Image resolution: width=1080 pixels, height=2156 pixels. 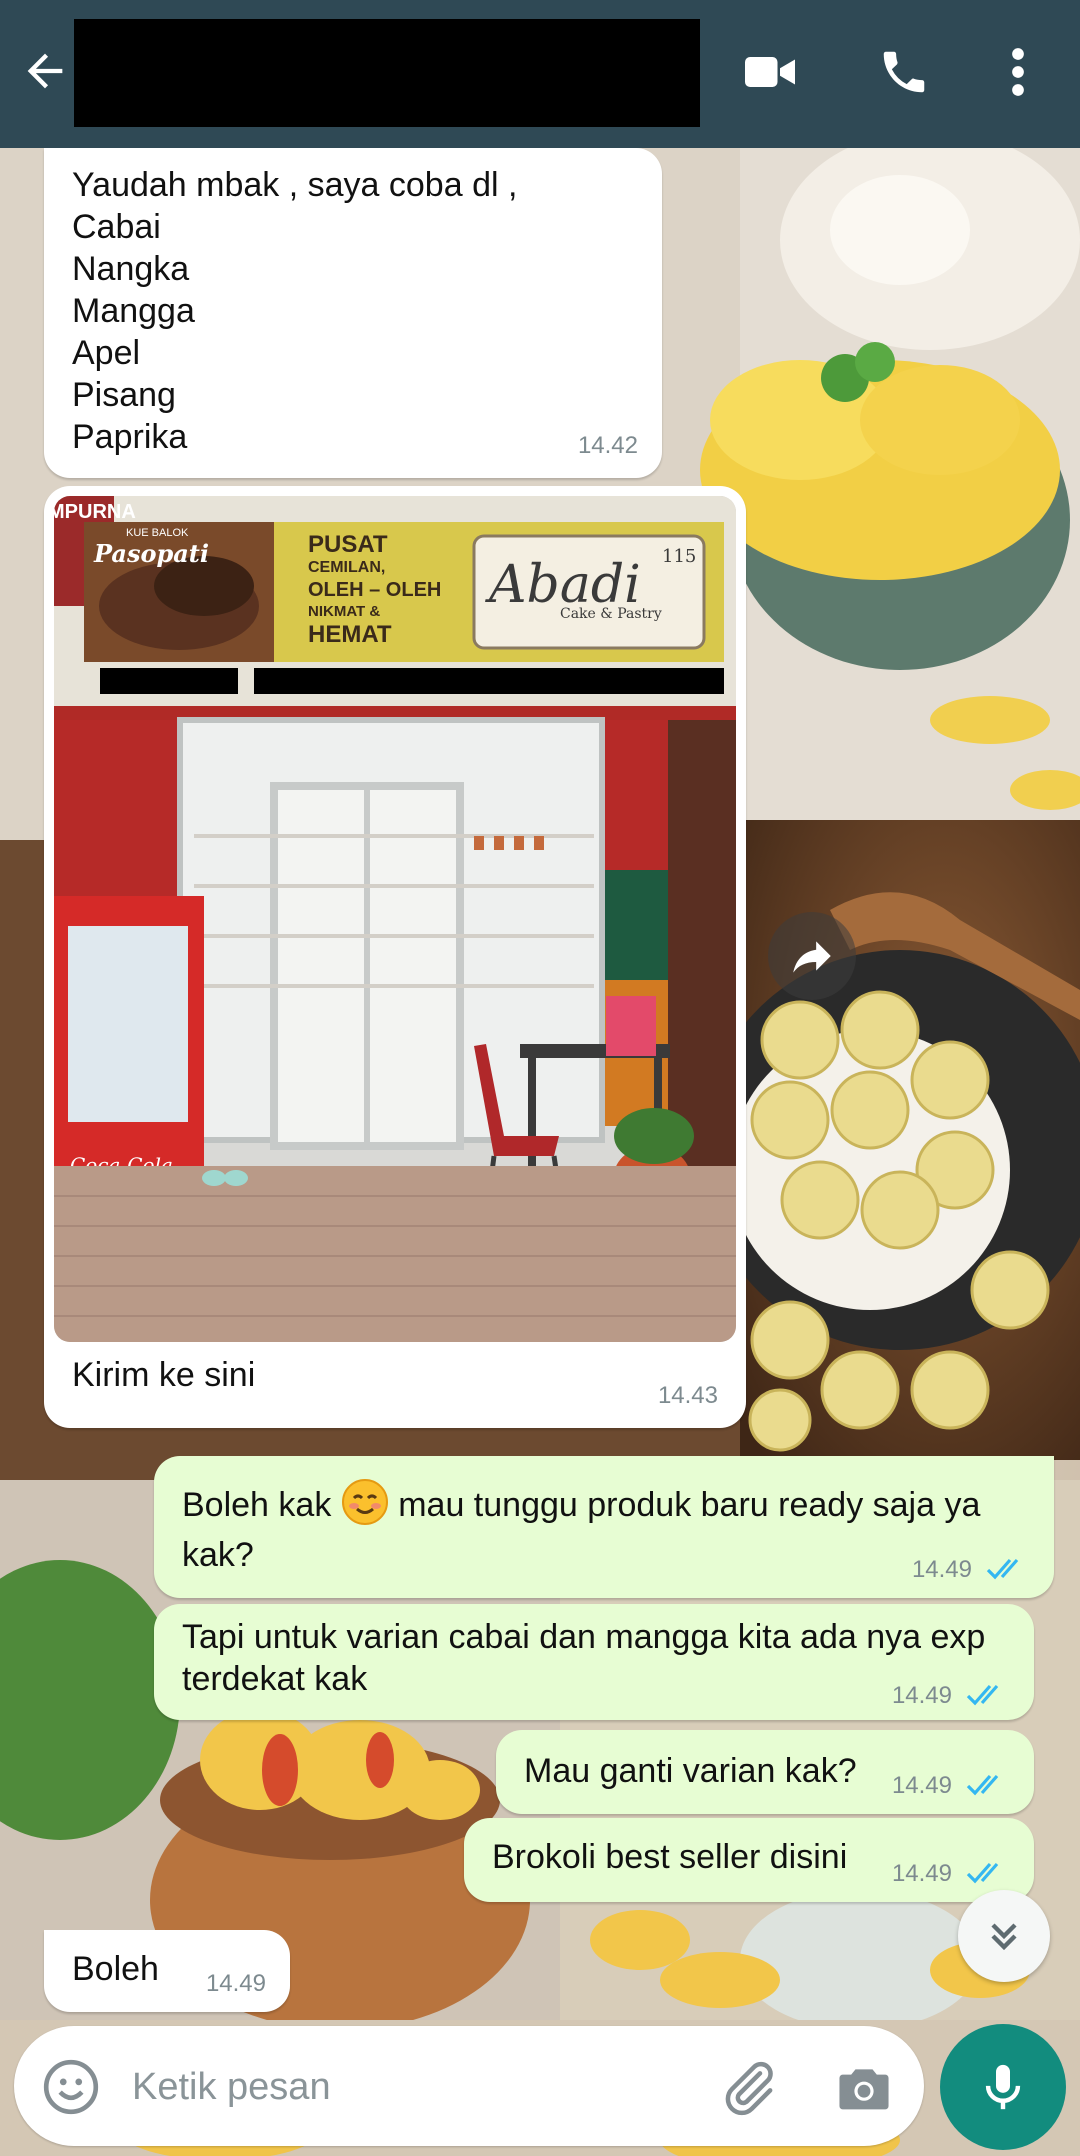 What do you see at coordinates (346, 567) in the screenshot?
I see `sign-line: CEMILAN,` at bounding box center [346, 567].